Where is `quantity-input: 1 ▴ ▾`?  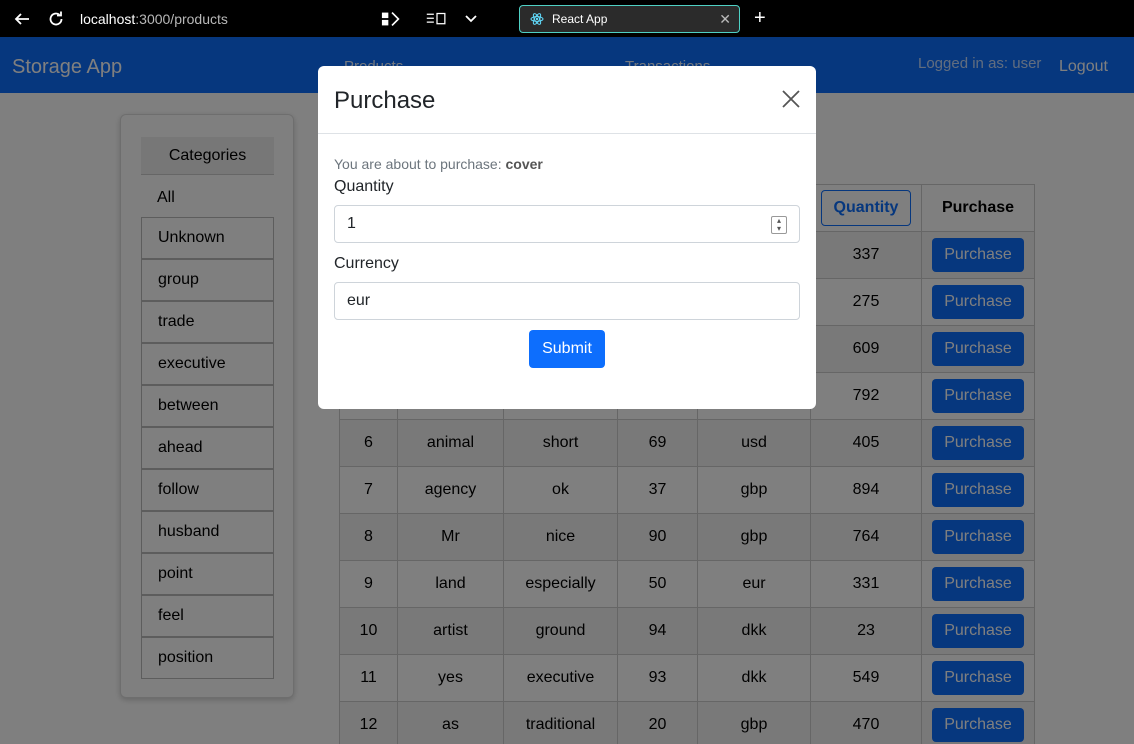
quantity-input: 1 ▴ ▾ is located at coordinates (567, 224).